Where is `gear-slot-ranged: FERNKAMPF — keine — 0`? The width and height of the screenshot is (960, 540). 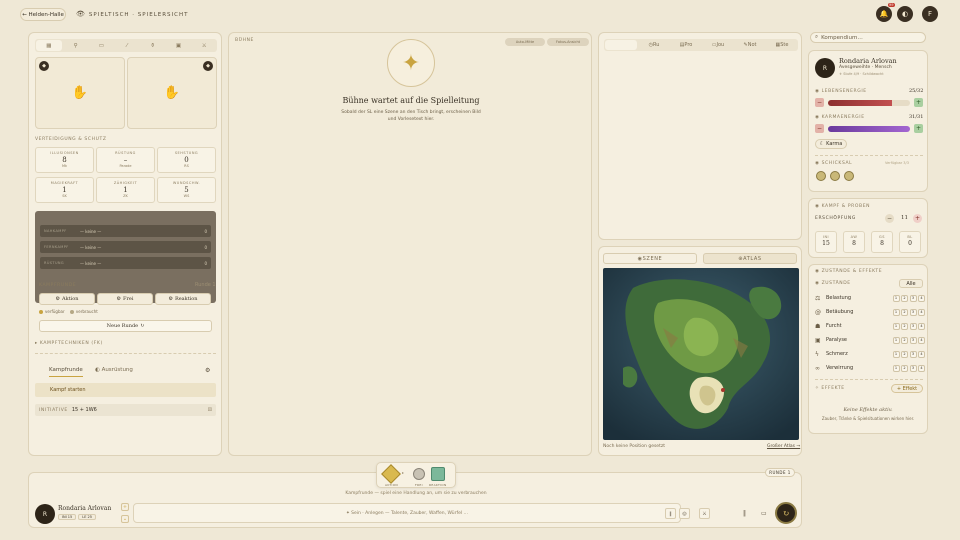
gear-slot-ranged: FERNKAMPF — keine — 0 is located at coordinates (125, 247).